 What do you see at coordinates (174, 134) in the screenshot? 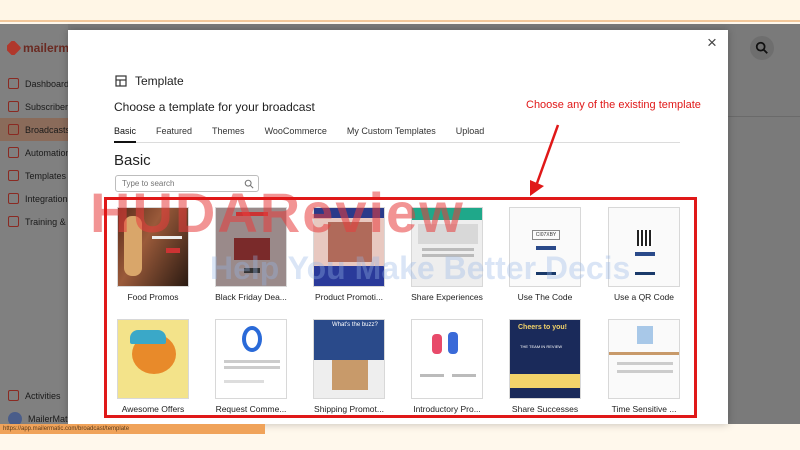
I see `tab-featured: Featured` at bounding box center [174, 134].